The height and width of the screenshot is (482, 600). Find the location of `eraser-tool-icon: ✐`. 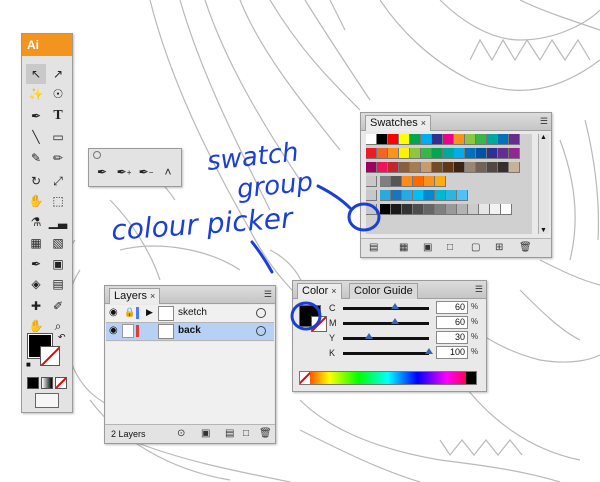

eraser-tool-icon: ✐ is located at coordinates (58, 306).